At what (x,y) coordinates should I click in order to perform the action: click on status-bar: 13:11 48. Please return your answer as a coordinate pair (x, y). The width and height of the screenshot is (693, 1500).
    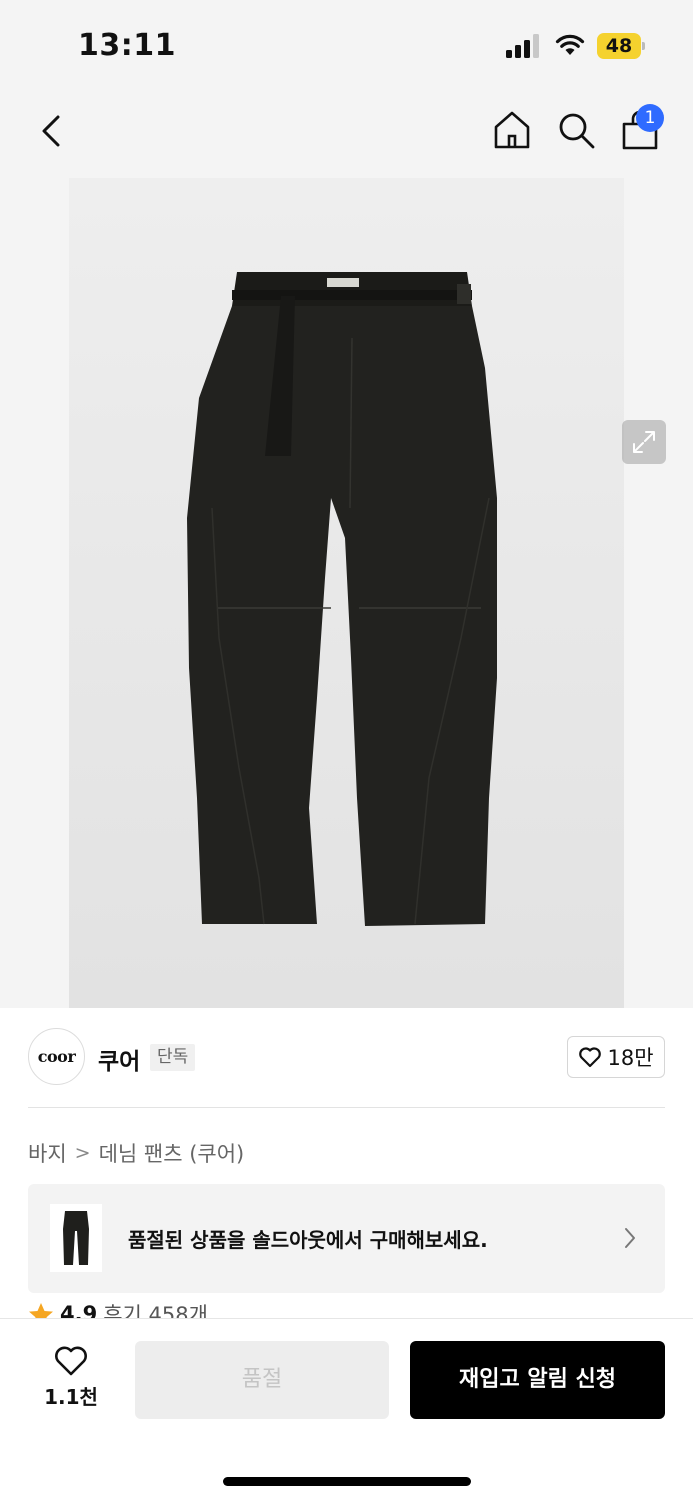
    Looking at the image, I should click on (346, 46).